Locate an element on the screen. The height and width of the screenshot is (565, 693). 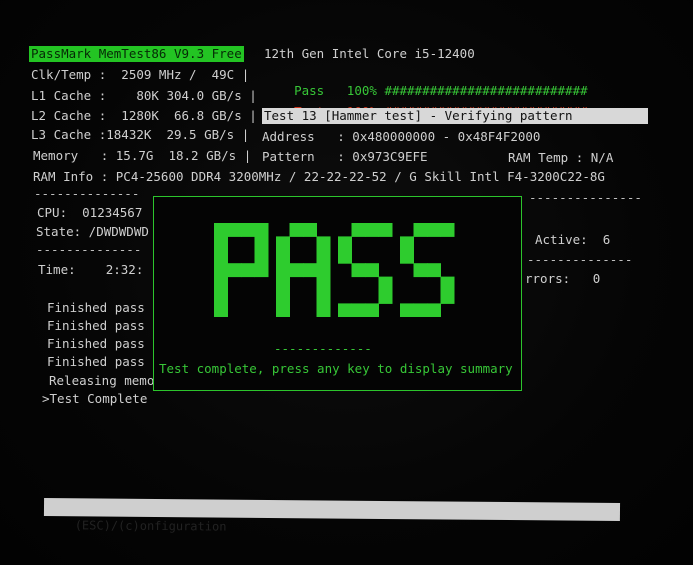
l1-cache-row: L1 Cache : 80K 304.0 GB/s | is located at coordinates (144, 95).